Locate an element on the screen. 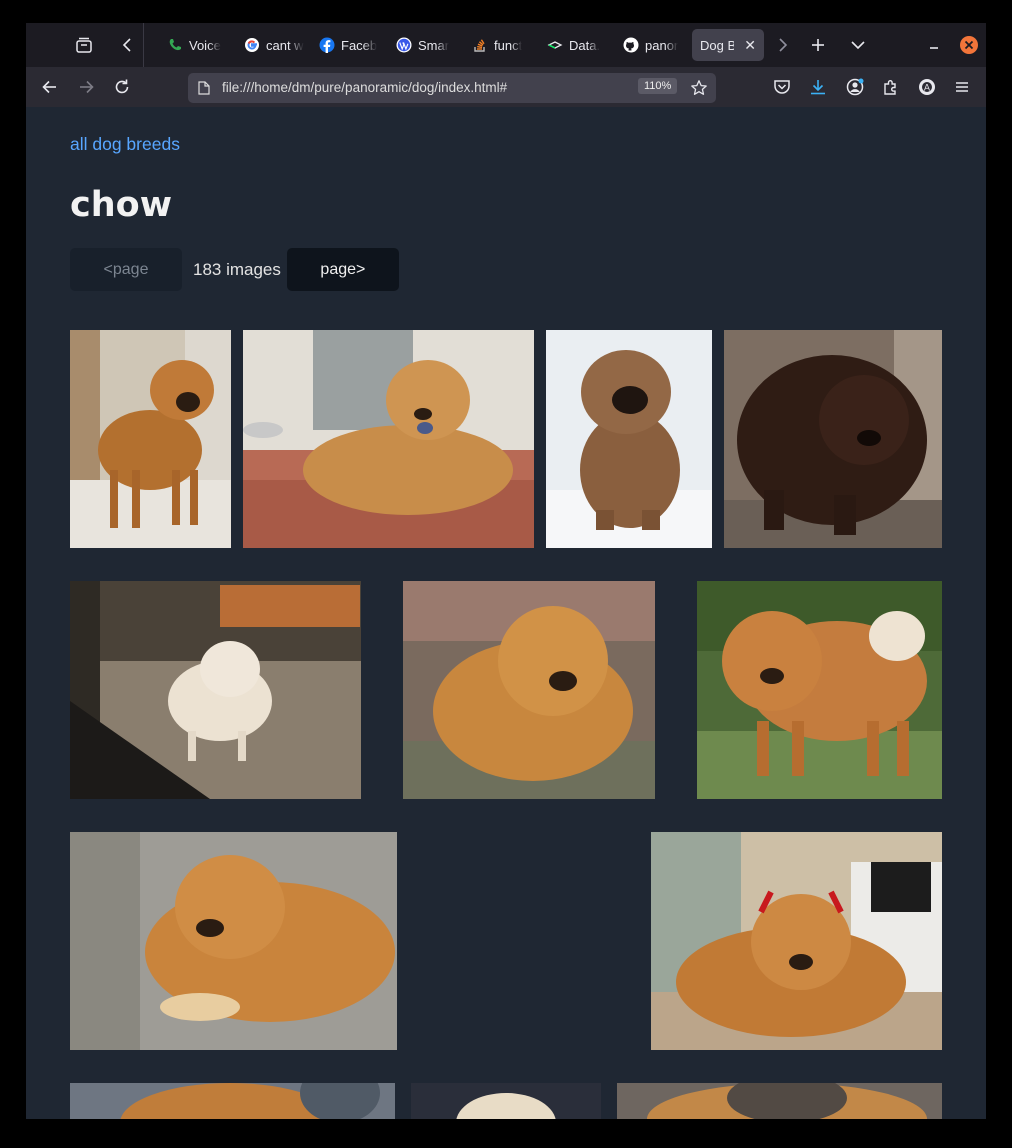 The image size is (1012, 1148). extensions-icon is located at coordinates (891, 87).